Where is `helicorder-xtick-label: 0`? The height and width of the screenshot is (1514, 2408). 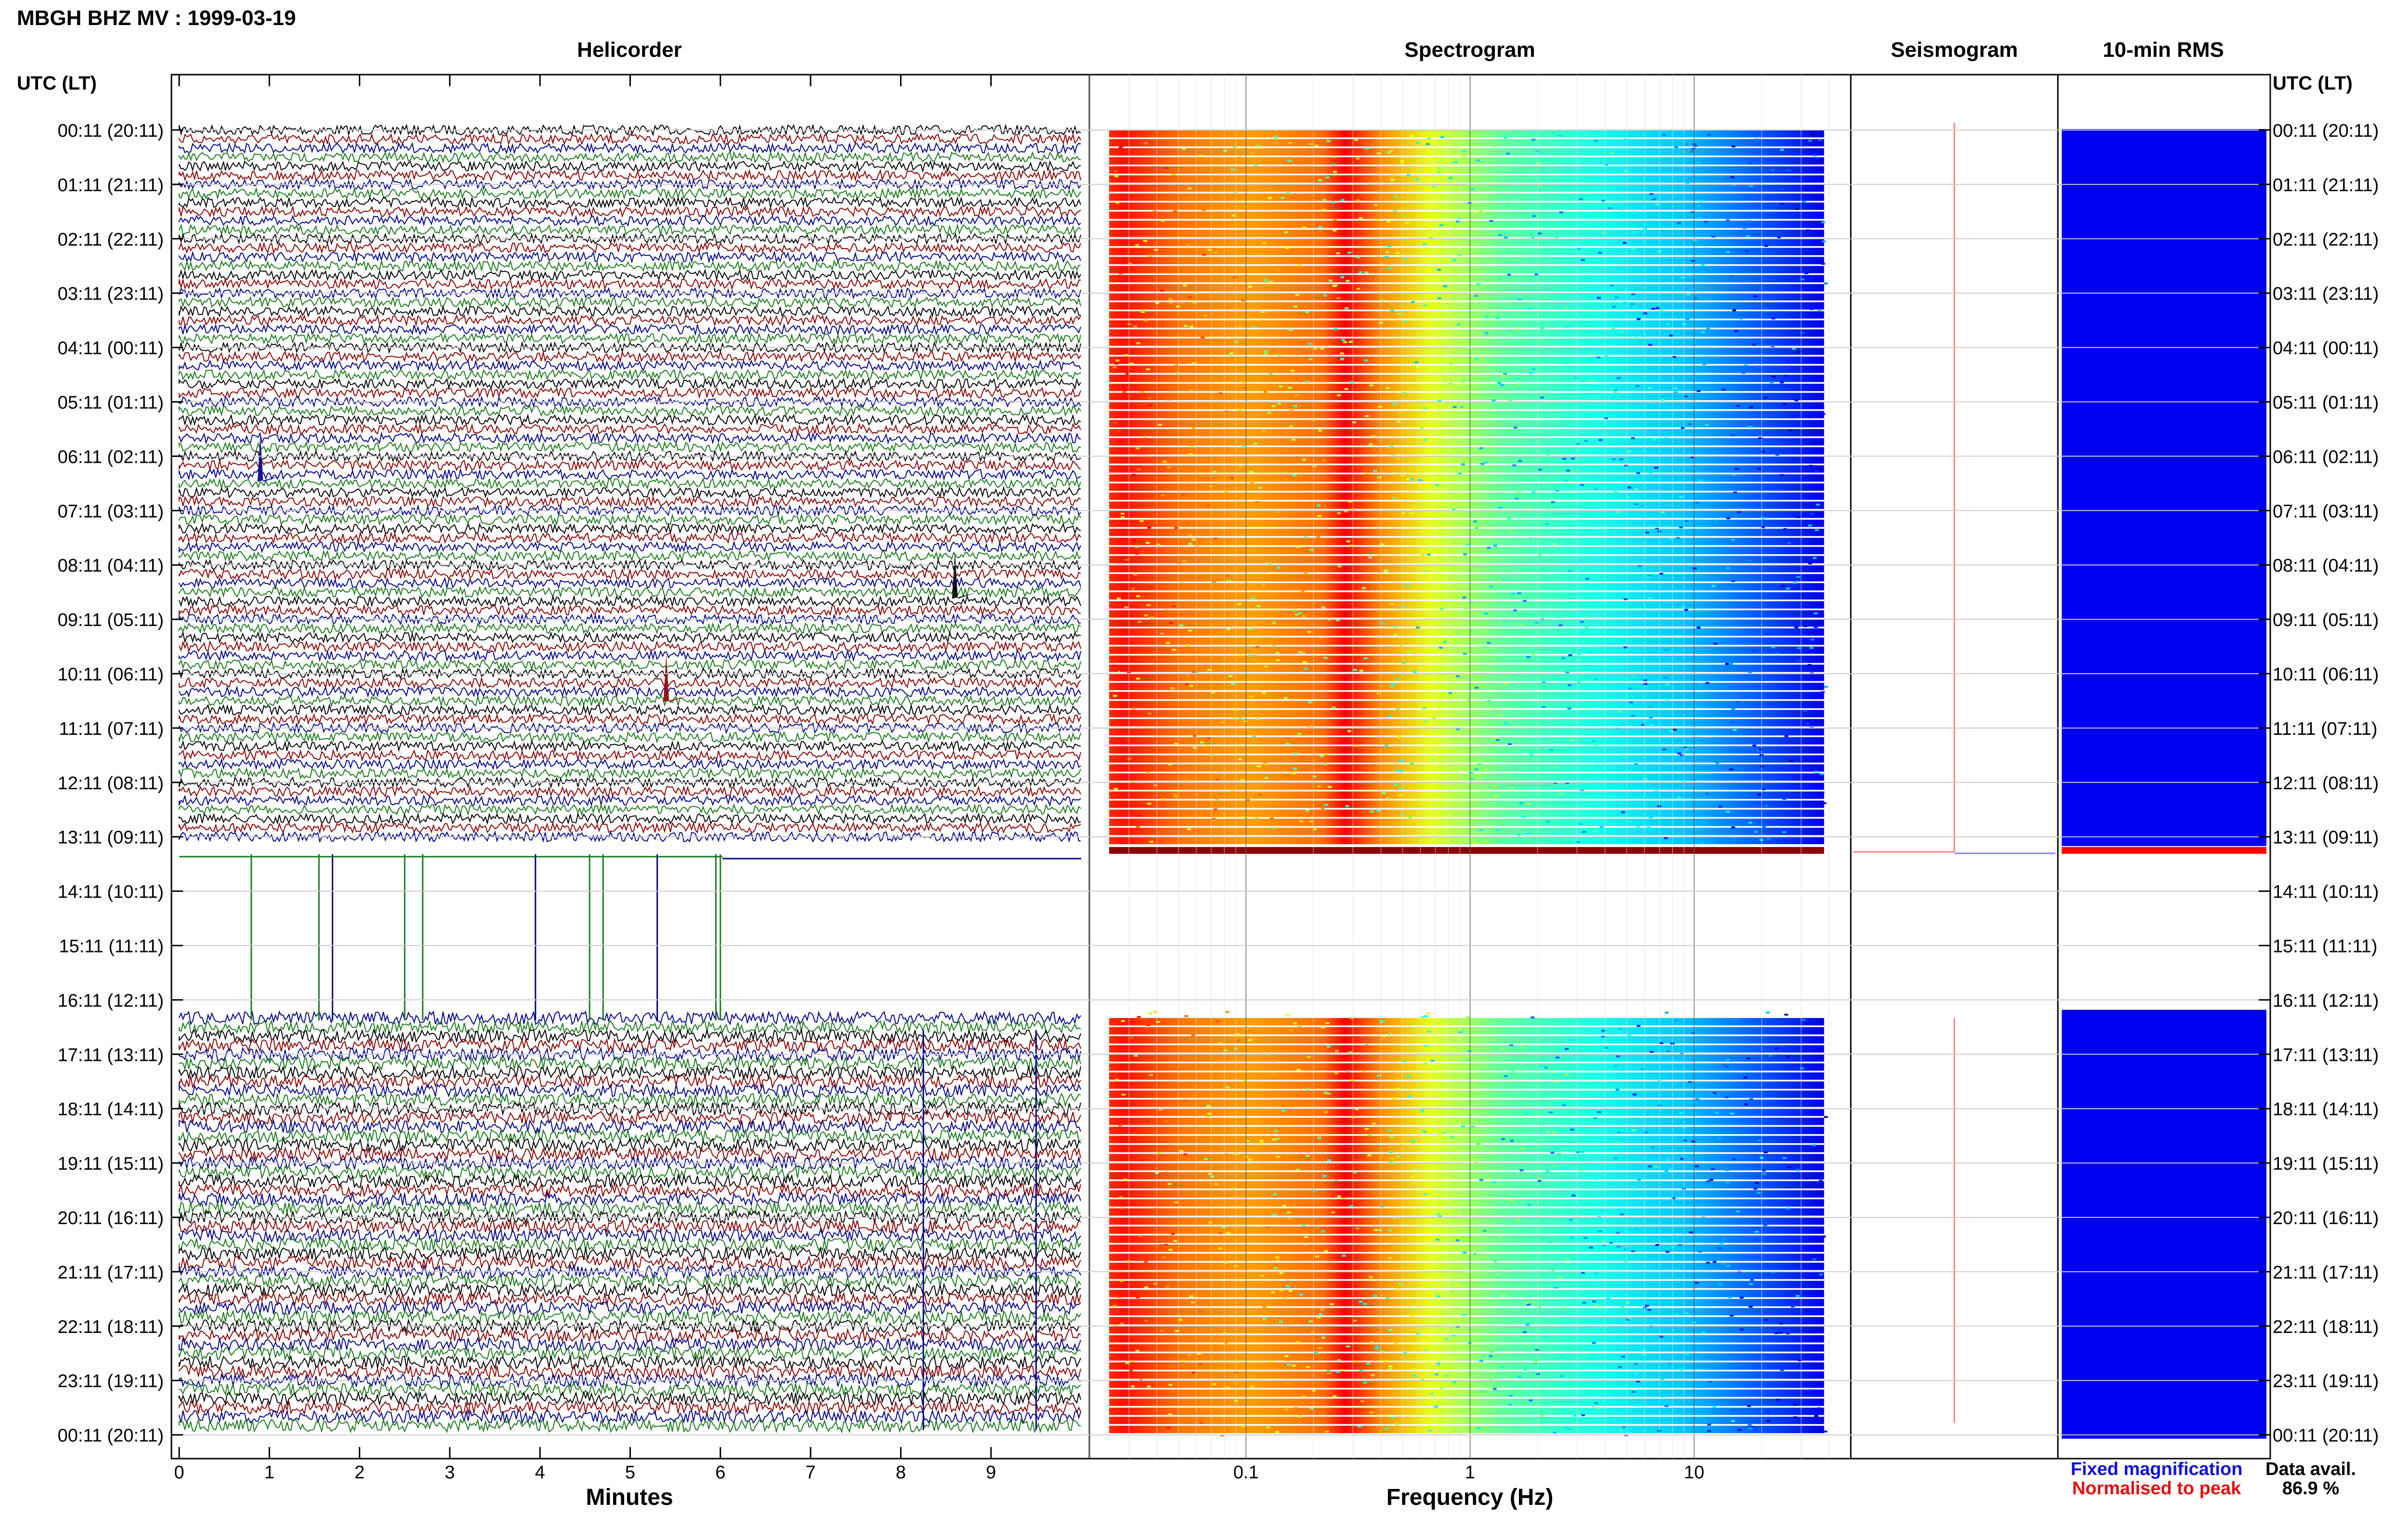
helicorder-xtick-label: 0 is located at coordinates (179, 1472).